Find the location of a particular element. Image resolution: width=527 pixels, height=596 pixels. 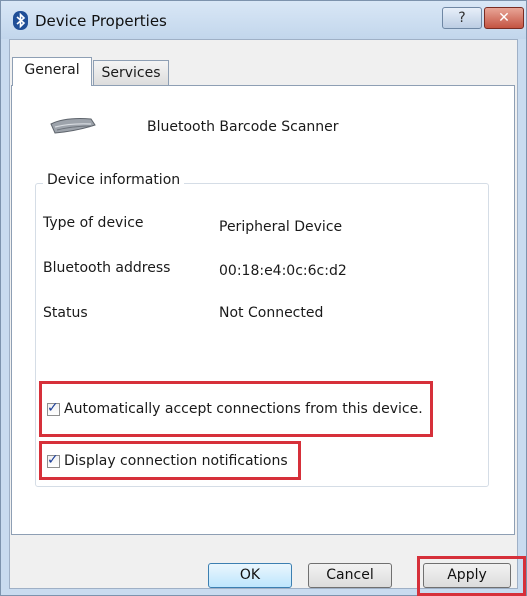

auto-accept-highlight-box is located at coordinates (236, 409).